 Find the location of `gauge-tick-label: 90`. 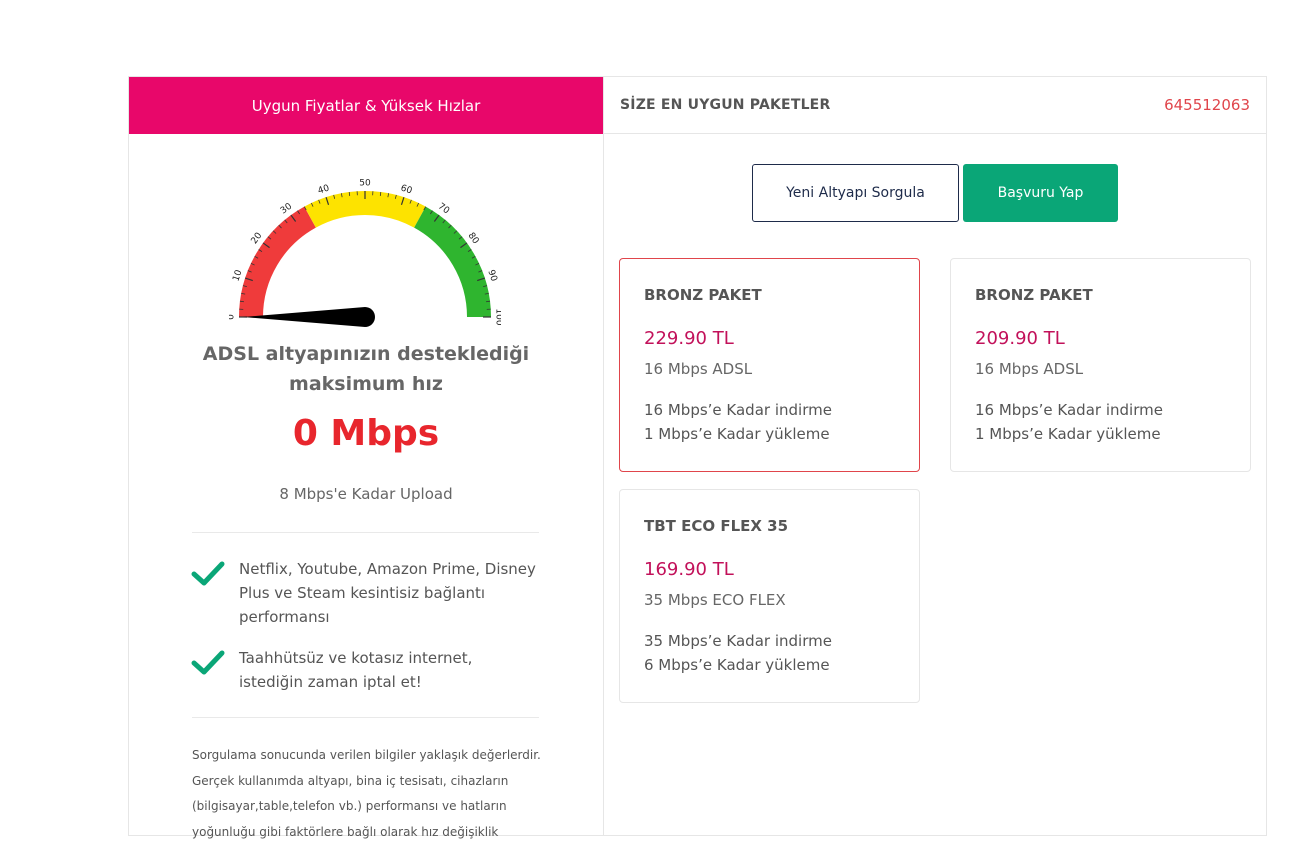

gauge-tick-label: 90 is located at coordinates (491, 276).